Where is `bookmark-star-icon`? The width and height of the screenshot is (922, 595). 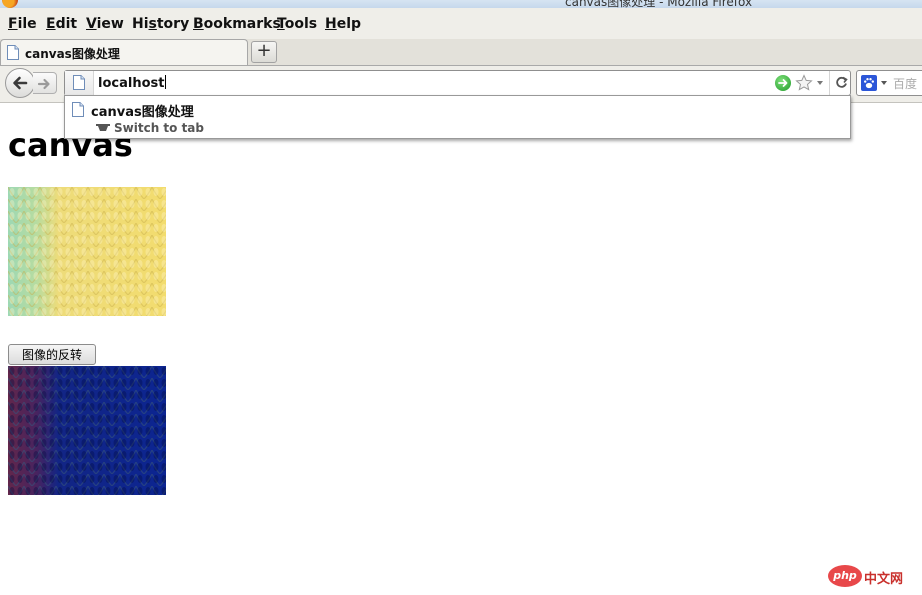 bookmark-star-icon is located at coordinates (804, 83).